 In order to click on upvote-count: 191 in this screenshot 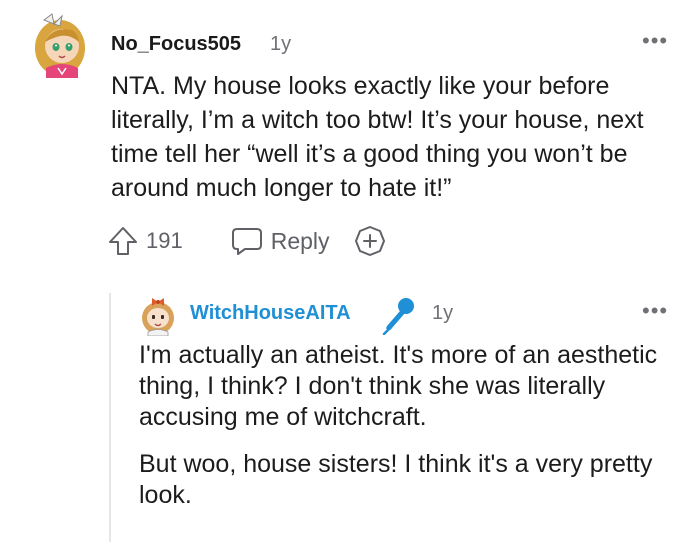, I will do `click(164, 240)`.